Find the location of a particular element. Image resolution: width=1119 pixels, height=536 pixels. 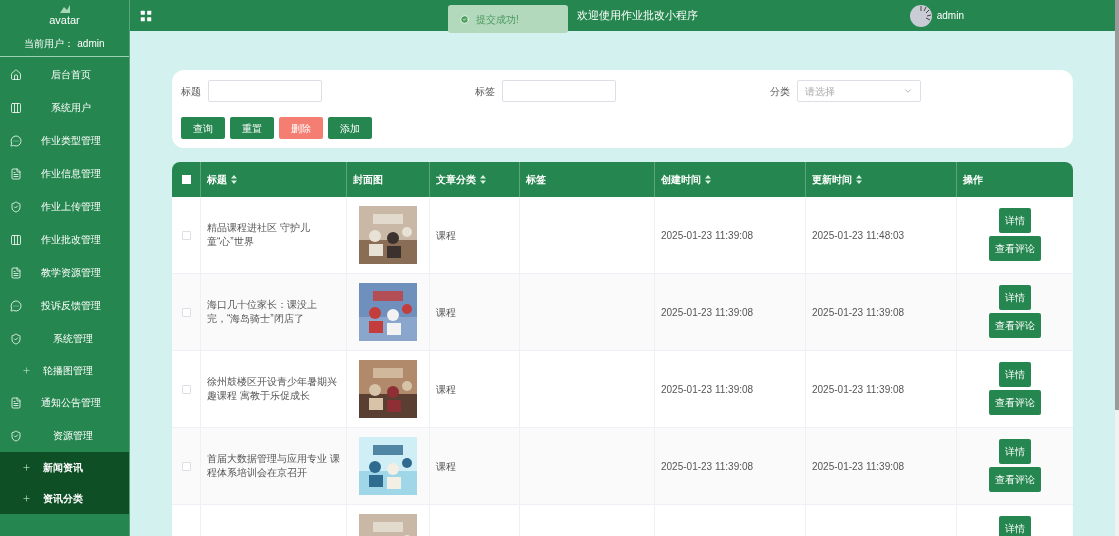

home-icon is located at coordinates (16, 74).